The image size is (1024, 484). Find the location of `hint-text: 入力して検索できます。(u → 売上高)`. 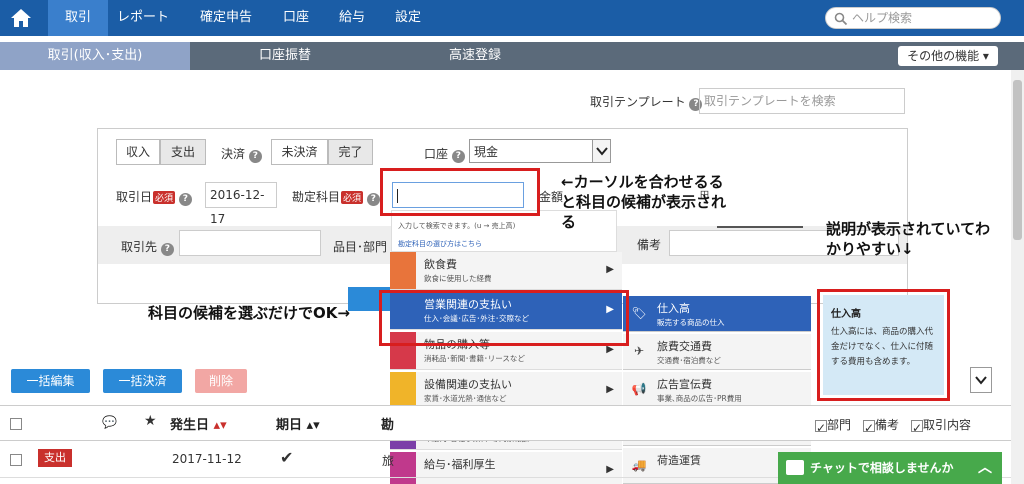

hint-text: 入力して検索できます。(u → 売上高) is located at coordinates (457, 226).